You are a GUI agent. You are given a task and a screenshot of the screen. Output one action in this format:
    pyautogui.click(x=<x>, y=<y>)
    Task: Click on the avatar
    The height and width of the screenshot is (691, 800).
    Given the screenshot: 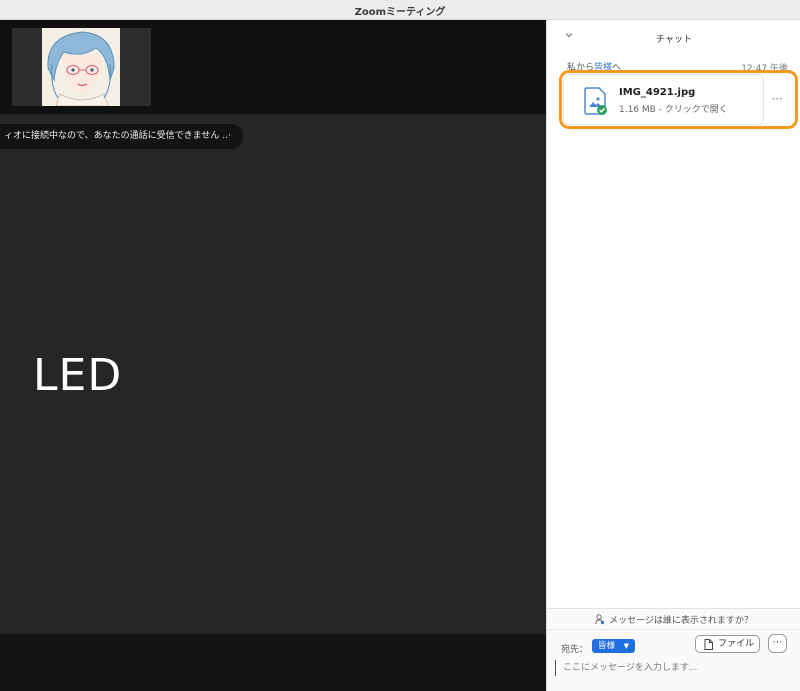 What is the action you would take?
    pyautogui.click(x=81, y=67)
    